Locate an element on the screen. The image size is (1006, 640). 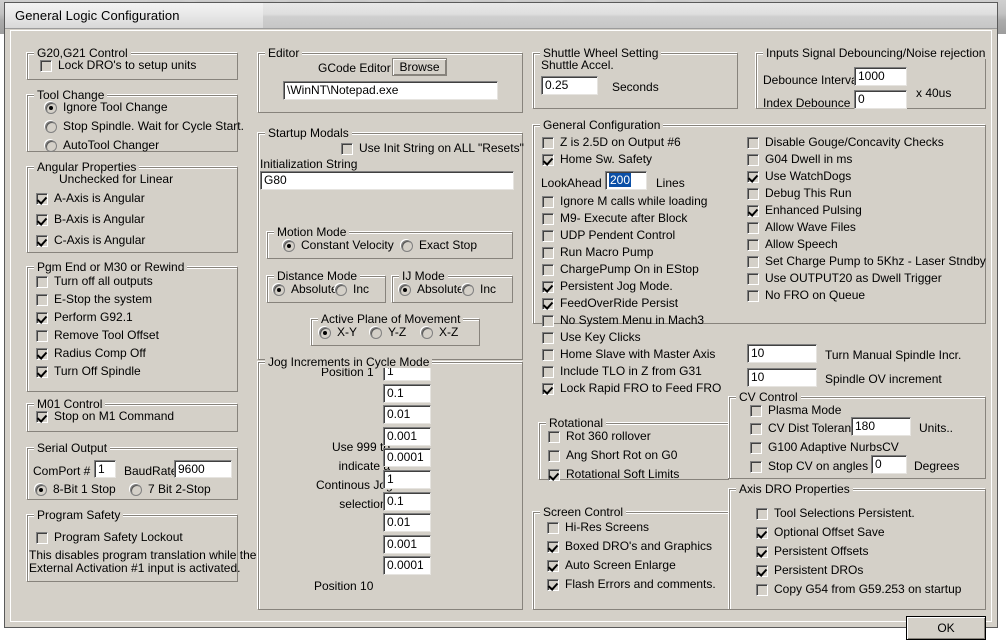
checkbox-genconf-right-0: Disable Gouge/Concavity Checks is located at coordinates (845, 142).